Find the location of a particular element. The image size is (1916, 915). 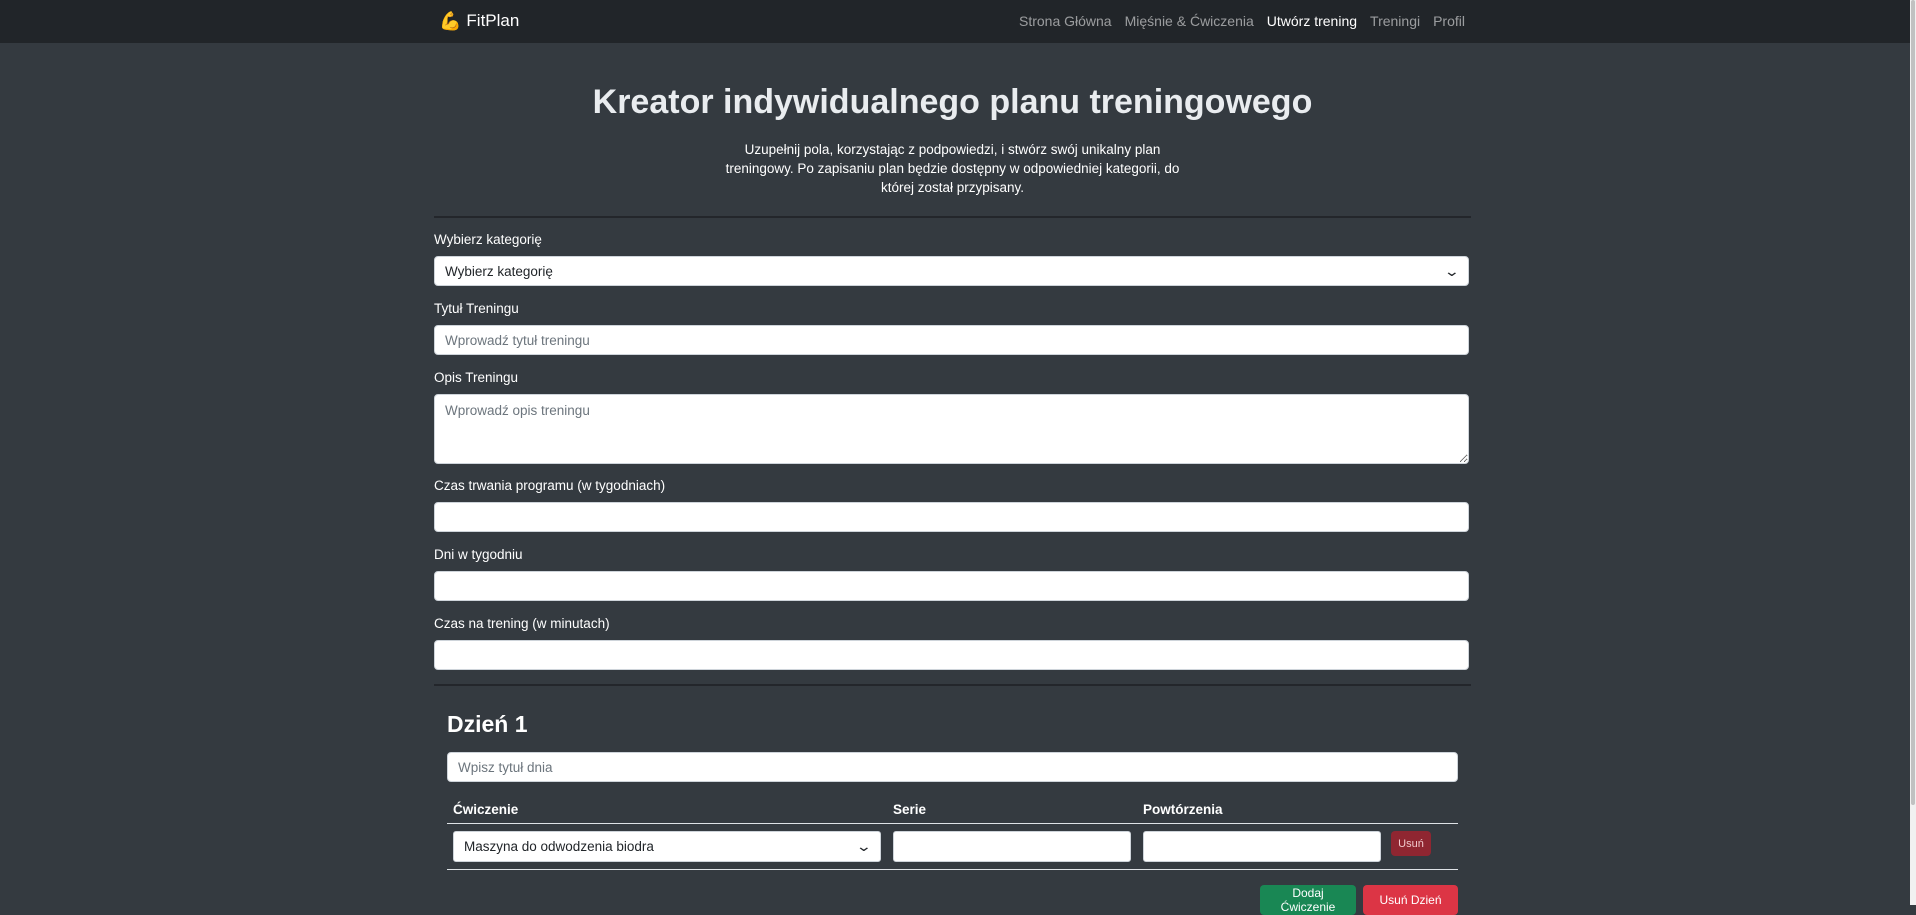

days-per-week-input is located at coordinates (951, 586).